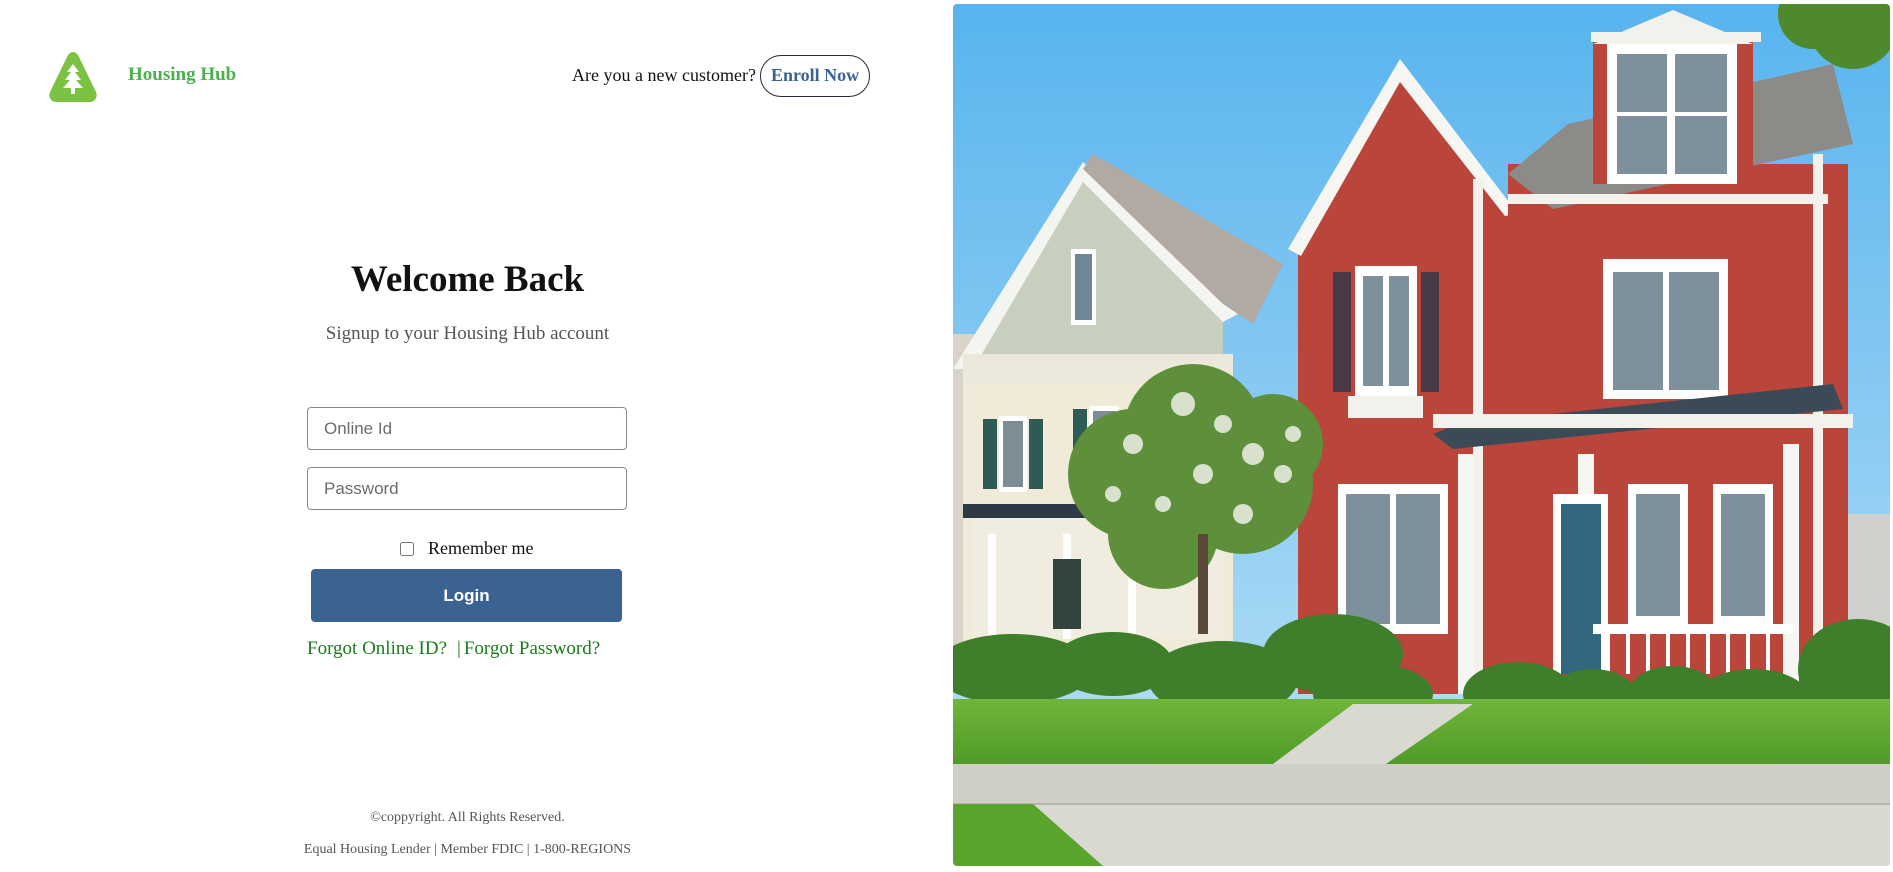  What do you see at coordinates (467, 333) in the screenshot?
I see `page-subtitle: Signup to your Housing Hub account` at bounding box center [467, 333].